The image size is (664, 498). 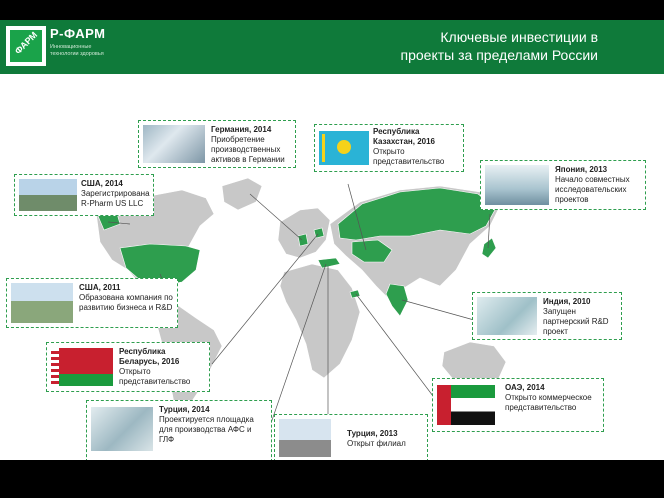 What do you see at coordinates (319, 233) in the screenshot?
I see `belarus-highlight` at bounding box center [319, 233].